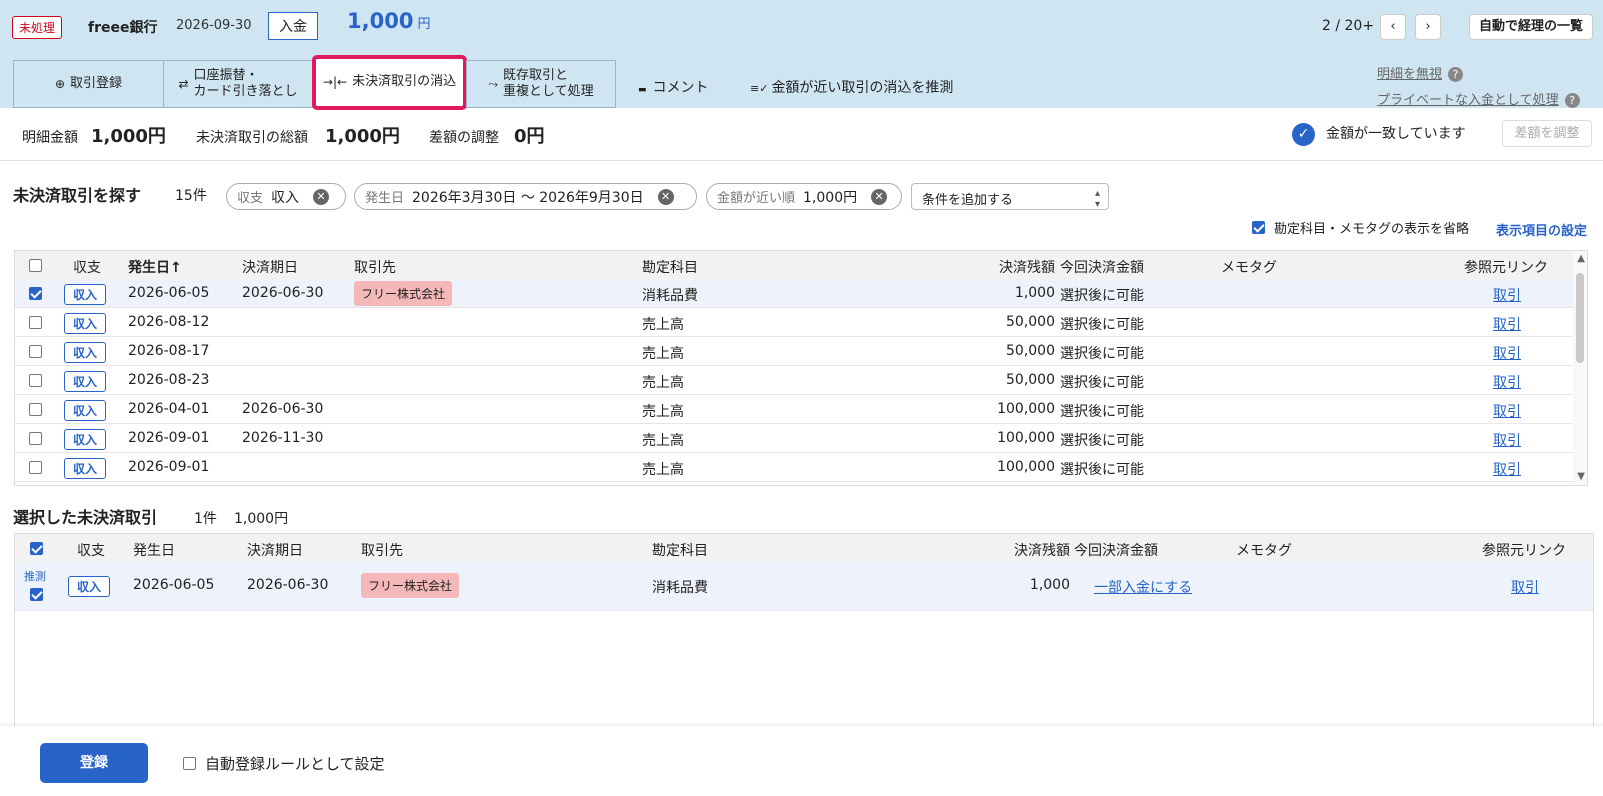 Image resolution: width=1603 pixels, height=796 pixels. Describe the element at coordinates (410, 585) in the screenshot. I see `vendor-badge: フリー株式会社` at that location.